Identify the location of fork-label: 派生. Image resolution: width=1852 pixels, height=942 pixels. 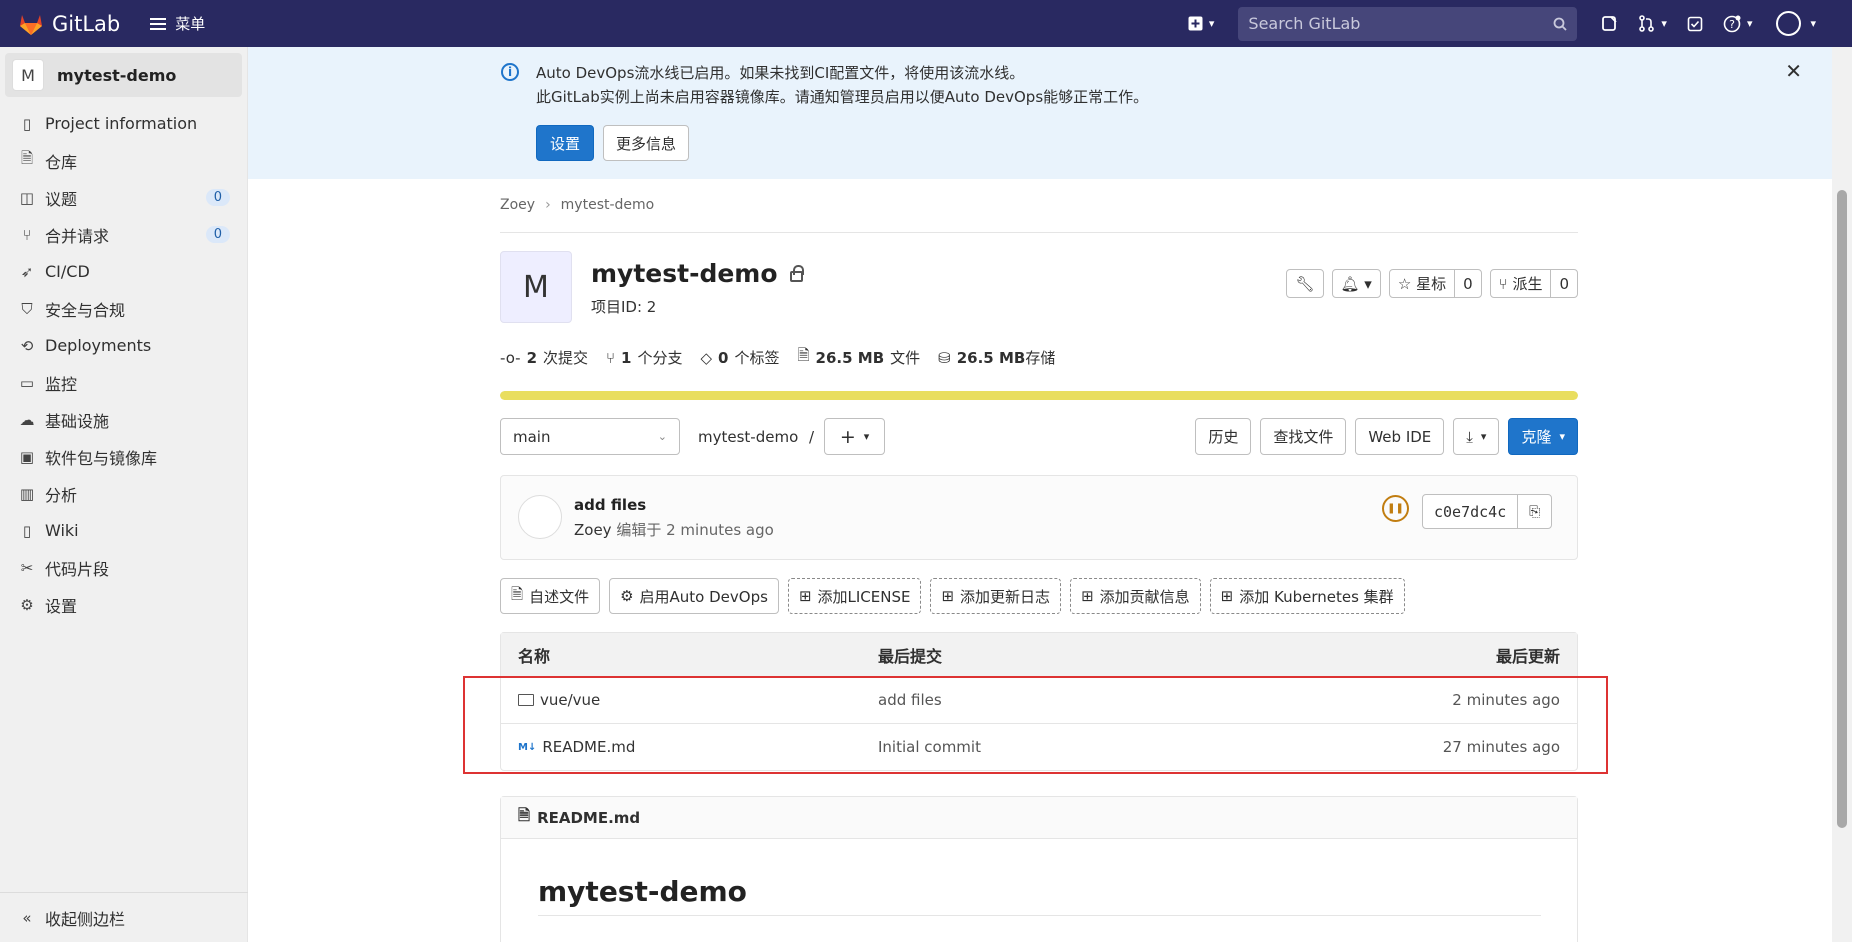
(1527, 284).